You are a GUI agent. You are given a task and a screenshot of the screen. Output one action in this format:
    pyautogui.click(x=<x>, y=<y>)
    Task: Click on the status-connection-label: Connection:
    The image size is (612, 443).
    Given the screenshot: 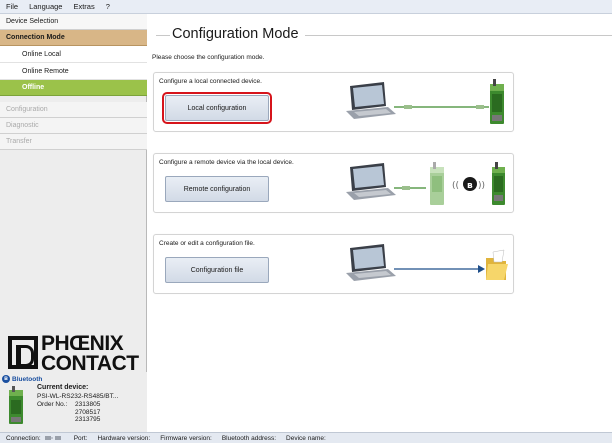 What is the action you would take?
    pyautogui.click(x=23, y=438)
    